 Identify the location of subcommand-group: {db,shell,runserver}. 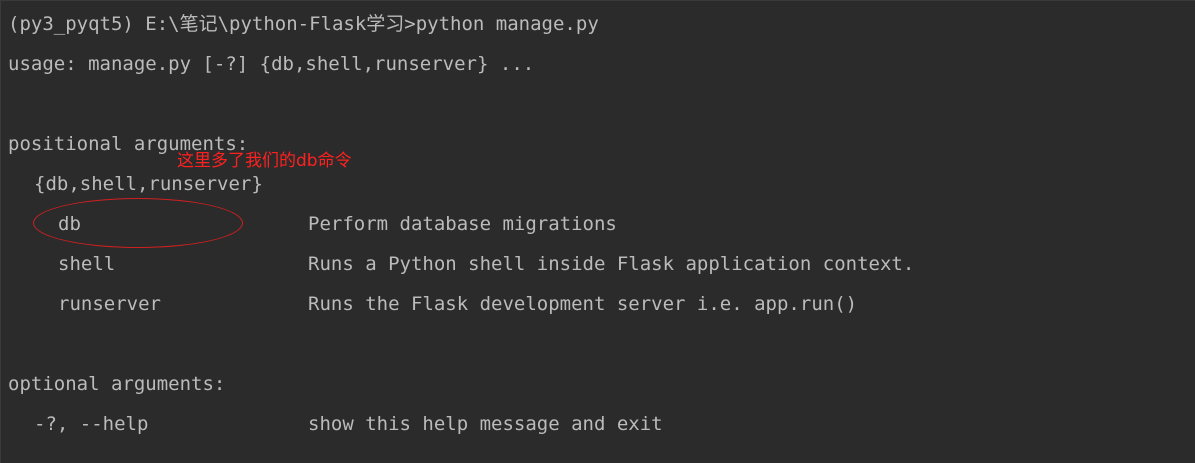
(148, 184).